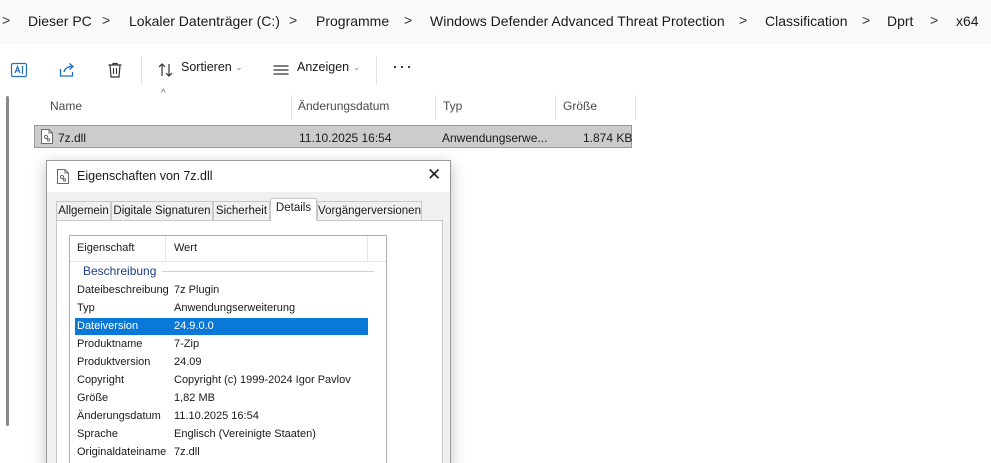 The width and height of the screenshot is (991, 463). I want to click on breadcrumb-item-x64: x64, so click(967, 21).